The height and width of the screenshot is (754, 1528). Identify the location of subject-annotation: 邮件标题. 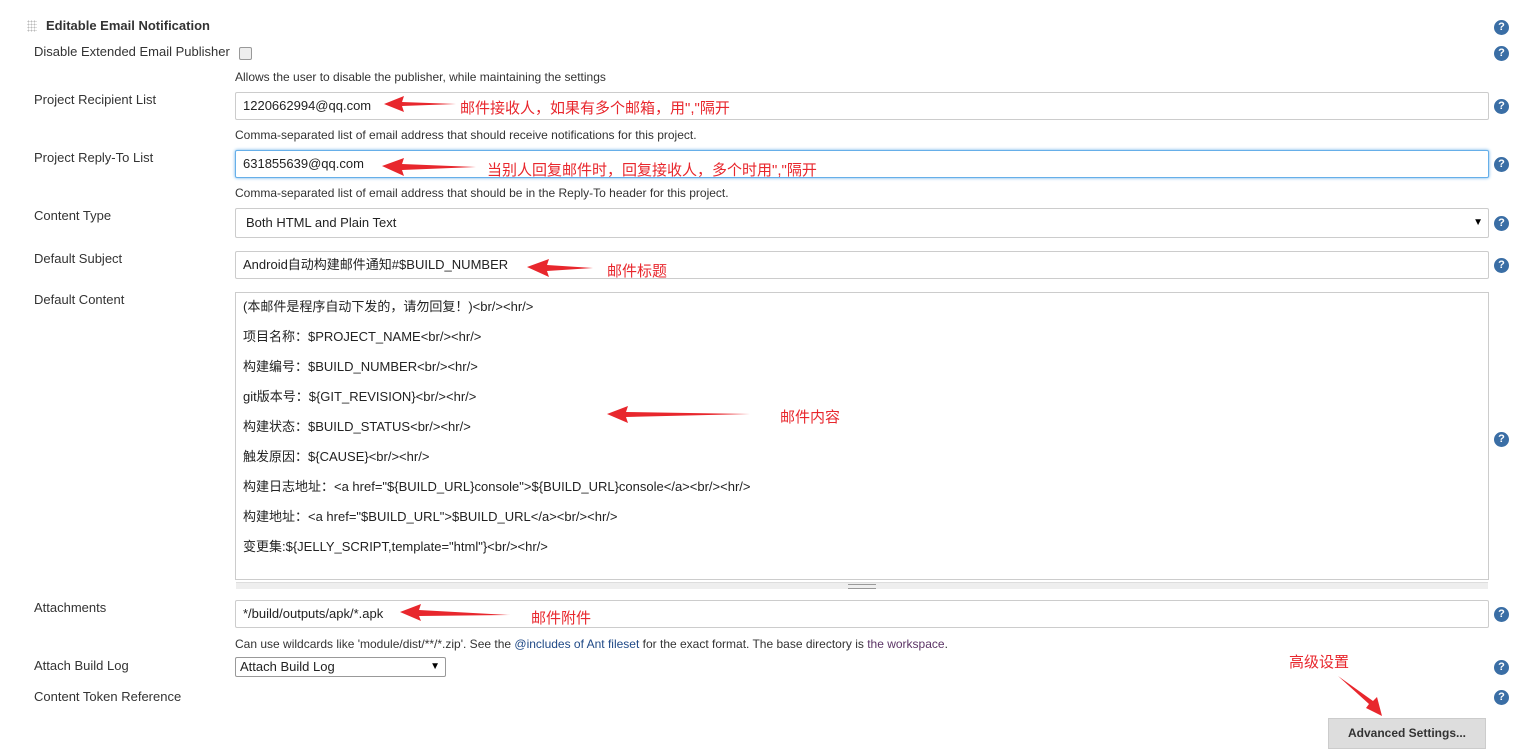
(637, 271).